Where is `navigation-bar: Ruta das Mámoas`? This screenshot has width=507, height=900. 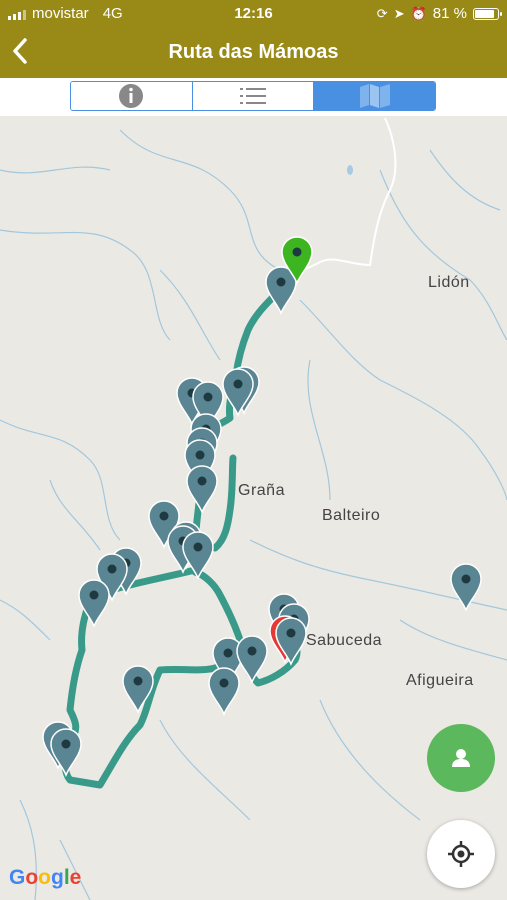
navigation-bar: Ruta das Mámoas is located at coordinates (253, 53).